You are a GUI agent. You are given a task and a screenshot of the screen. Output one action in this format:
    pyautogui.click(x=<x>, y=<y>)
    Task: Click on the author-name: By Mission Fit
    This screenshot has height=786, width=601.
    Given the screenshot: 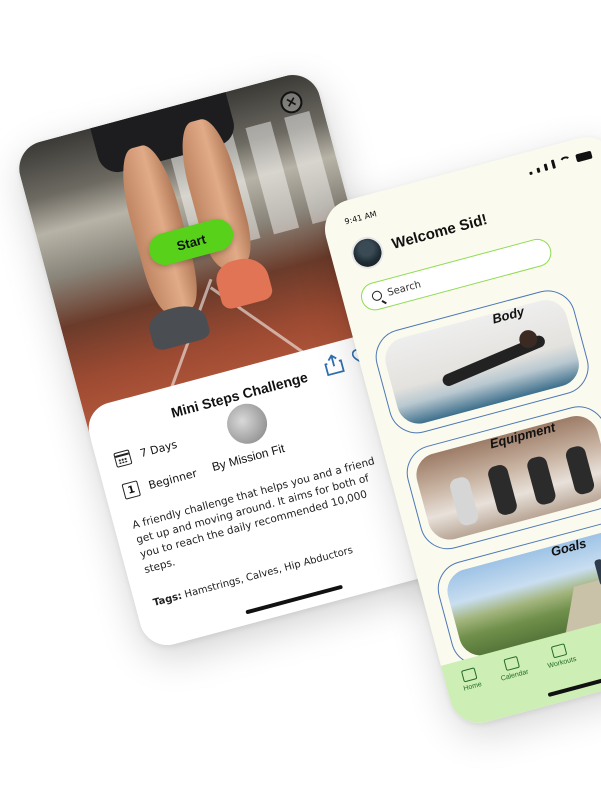 What is the action you would take?
    pyautogui.click(x=248, y=457)
    